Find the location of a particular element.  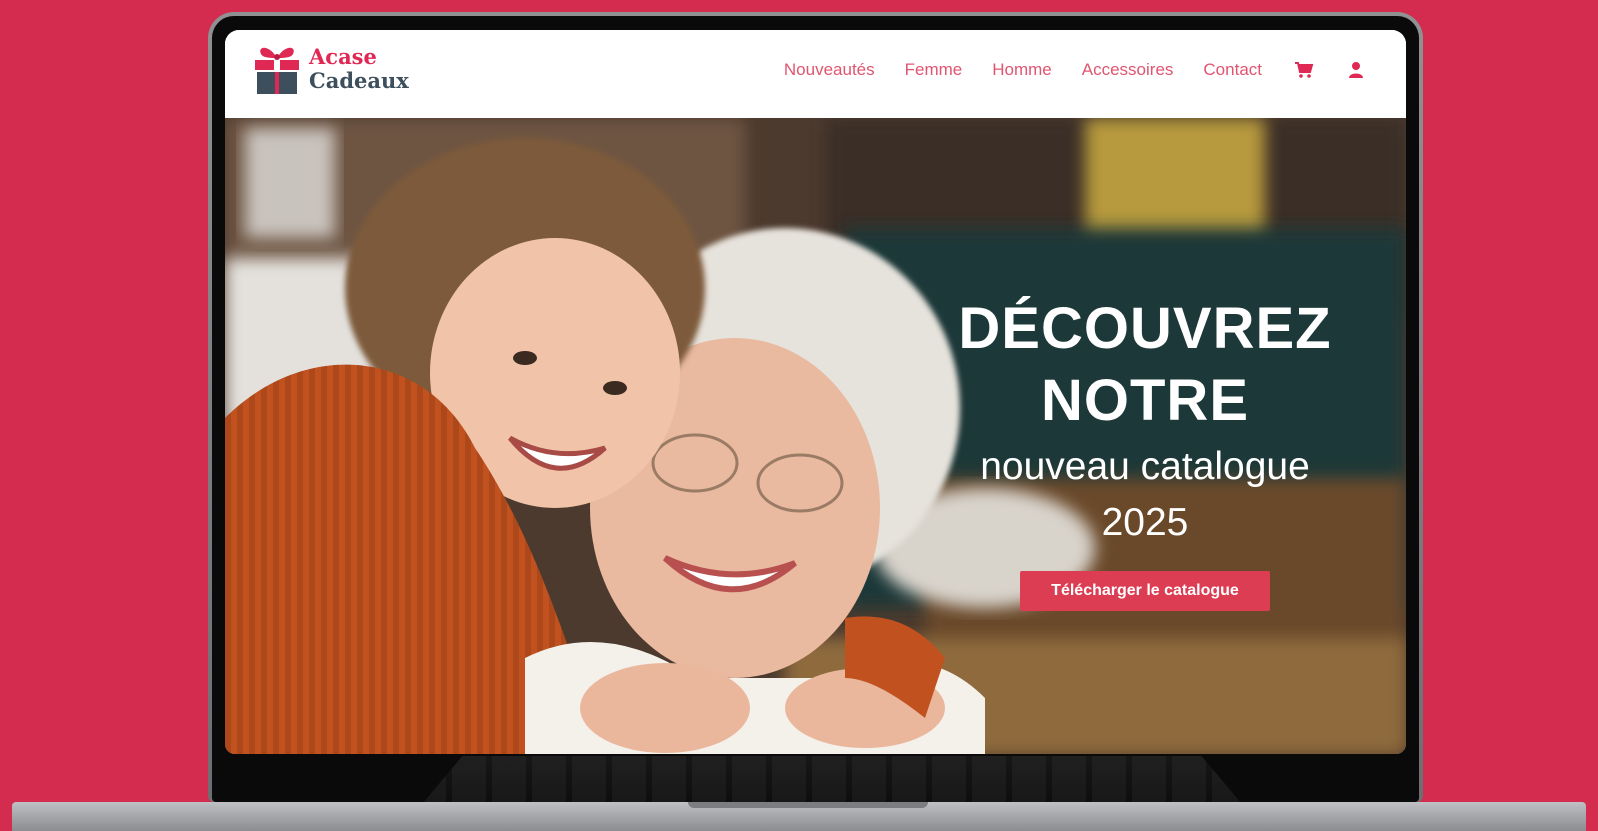

hero-title: DÉCOUVREZ NOTRE is located at coordinates (1145, 365).